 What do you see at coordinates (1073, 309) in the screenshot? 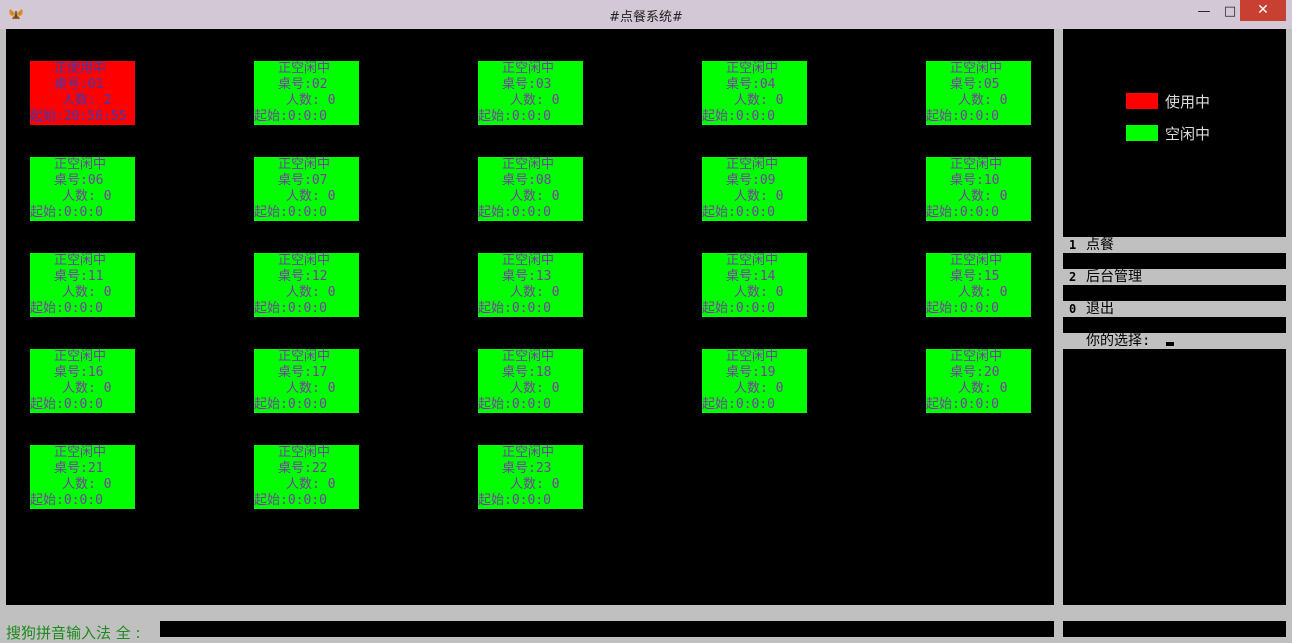
I see `menu-key: 0` at bounding box center [1073, 309].